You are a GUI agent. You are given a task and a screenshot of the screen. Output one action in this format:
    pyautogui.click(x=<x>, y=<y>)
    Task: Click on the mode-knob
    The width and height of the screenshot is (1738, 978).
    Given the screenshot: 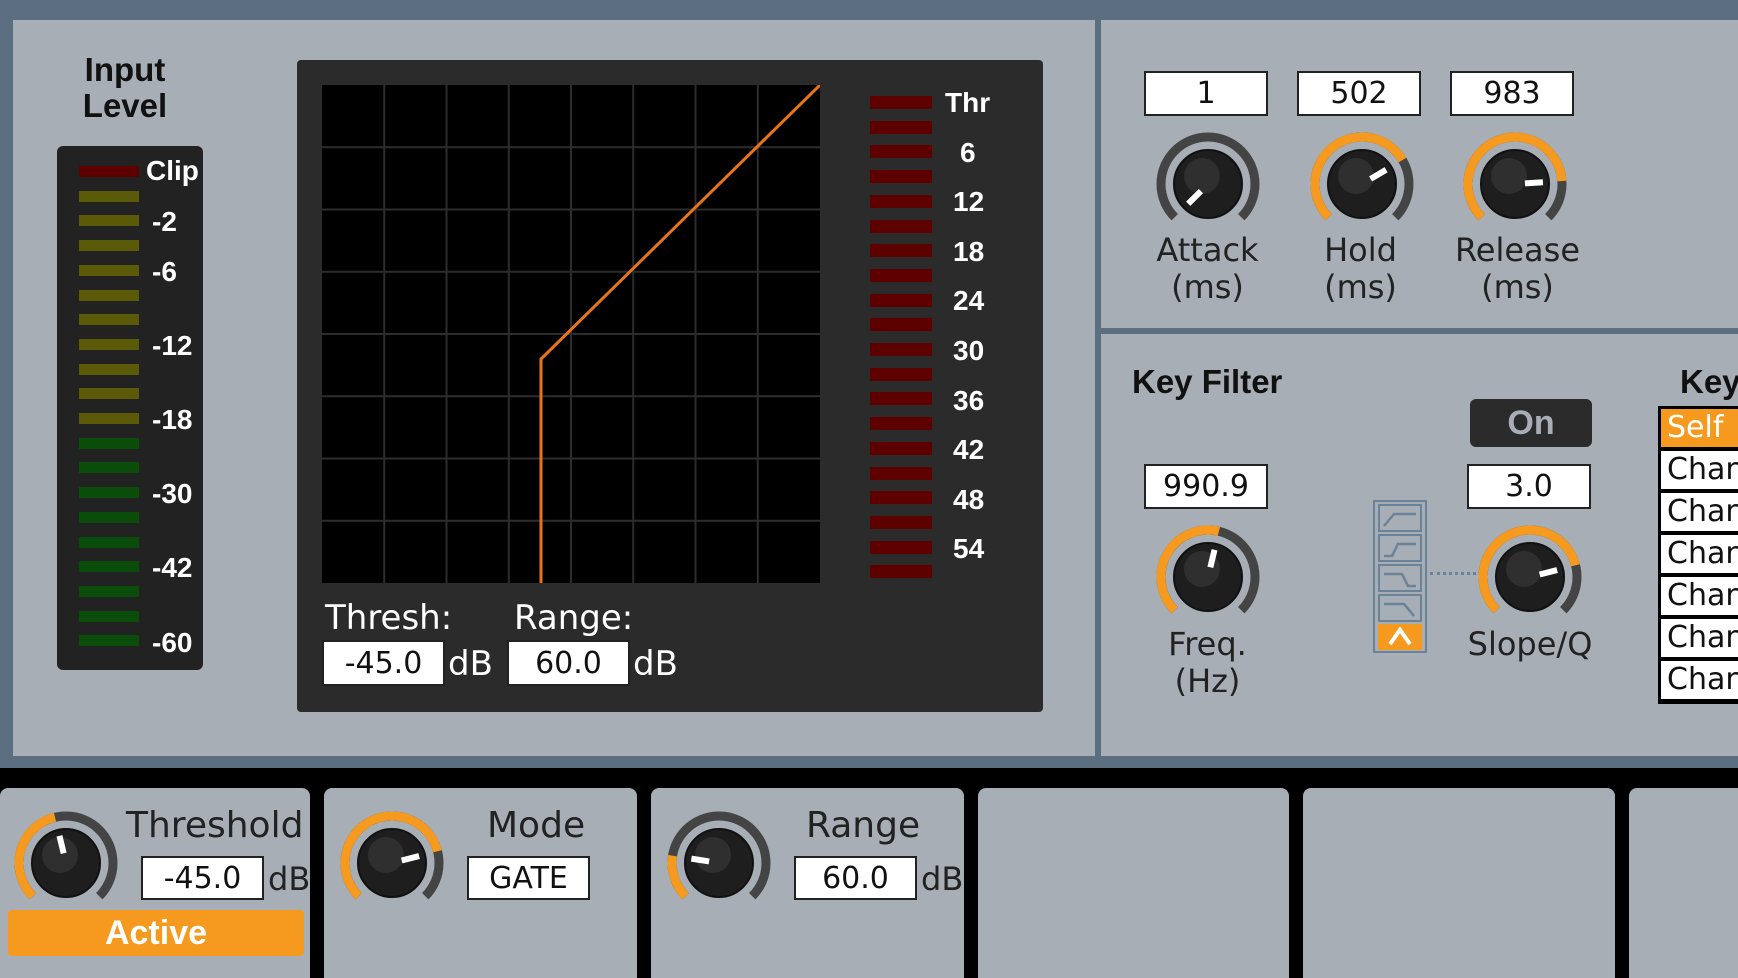 What is the action you would take?
    pyautogui.click(x=392, y=863)
    